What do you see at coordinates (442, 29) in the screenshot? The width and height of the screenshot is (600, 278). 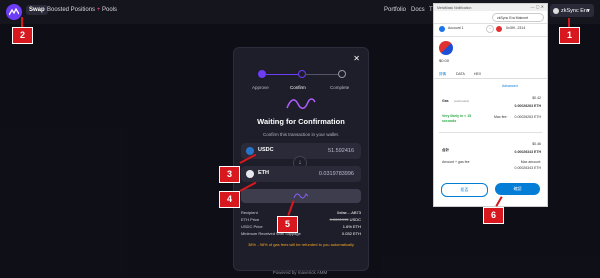 I see `account-avatar` at bounding box center [442, 29].